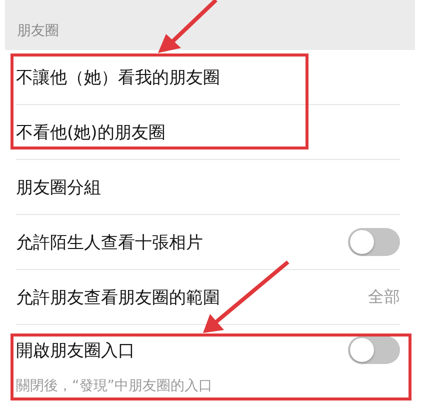  Describe the element at coordinates (384, 297) in the screenshot. I see `setting-value: 全部` at that location.